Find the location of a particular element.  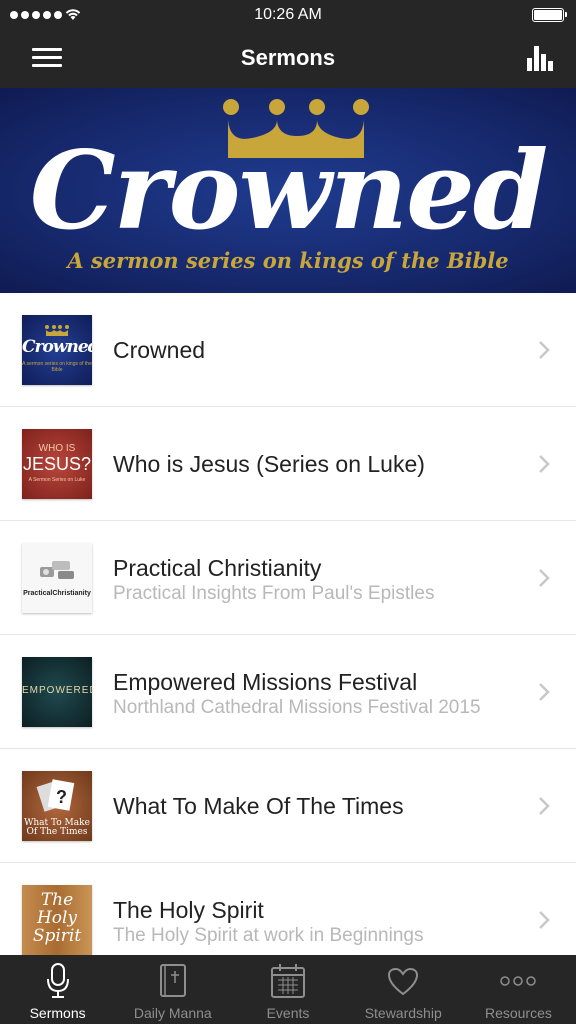

microphone-icon is located at coordinates (57, 980).